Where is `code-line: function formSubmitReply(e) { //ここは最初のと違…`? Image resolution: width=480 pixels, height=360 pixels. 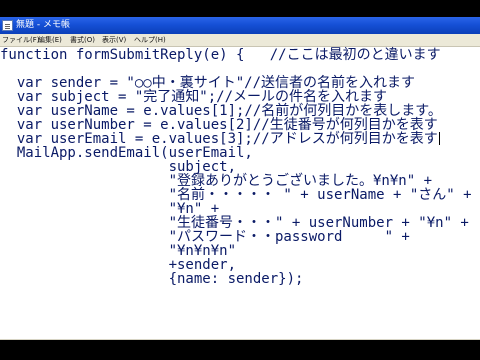
code-line: function formSubmitReply(e) { //ここは最初のと違… is located at coordinates (220, 55).